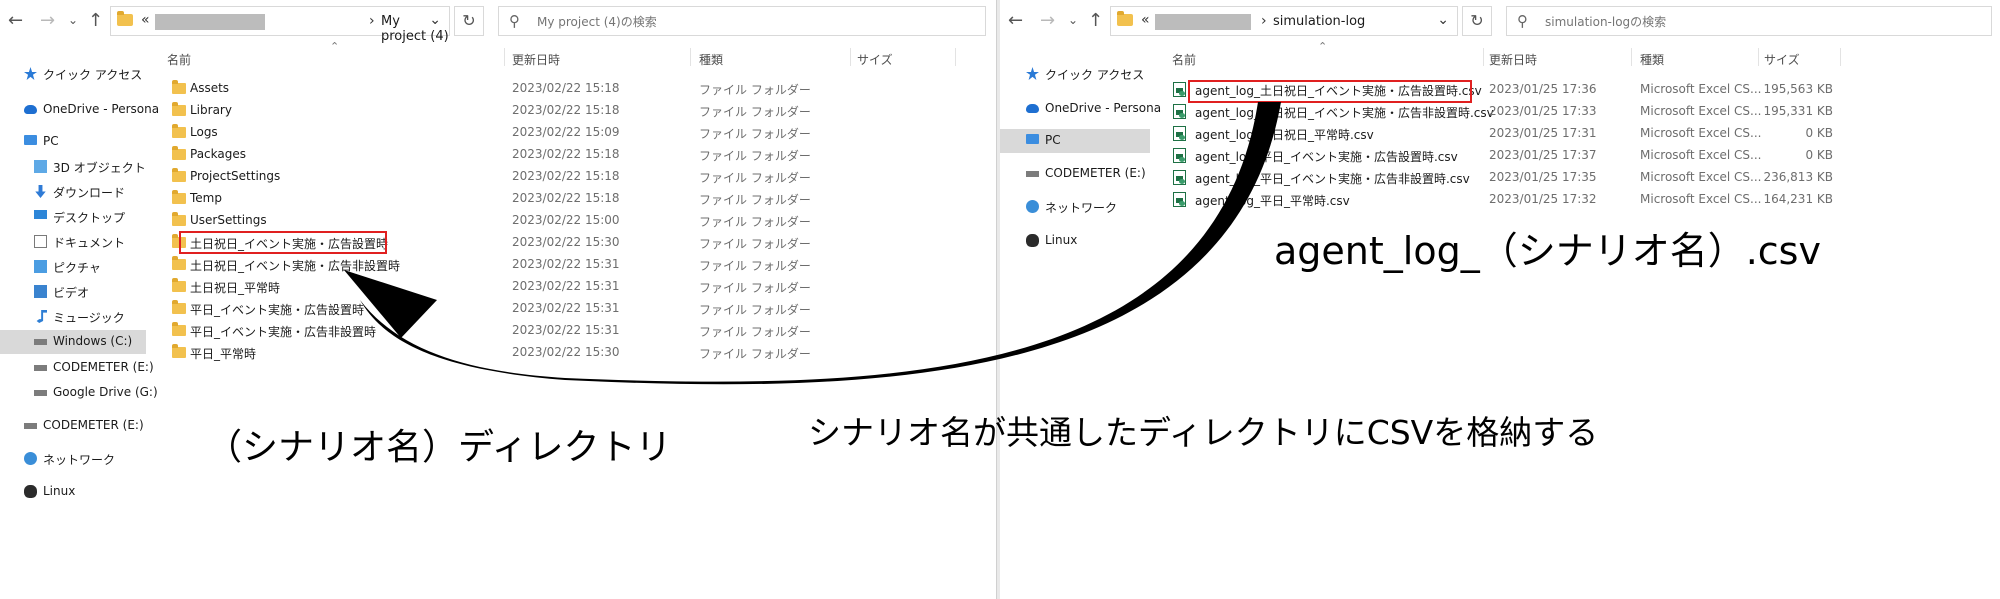  I want to click on nav-item: ドキュメント, so click(73, 242).